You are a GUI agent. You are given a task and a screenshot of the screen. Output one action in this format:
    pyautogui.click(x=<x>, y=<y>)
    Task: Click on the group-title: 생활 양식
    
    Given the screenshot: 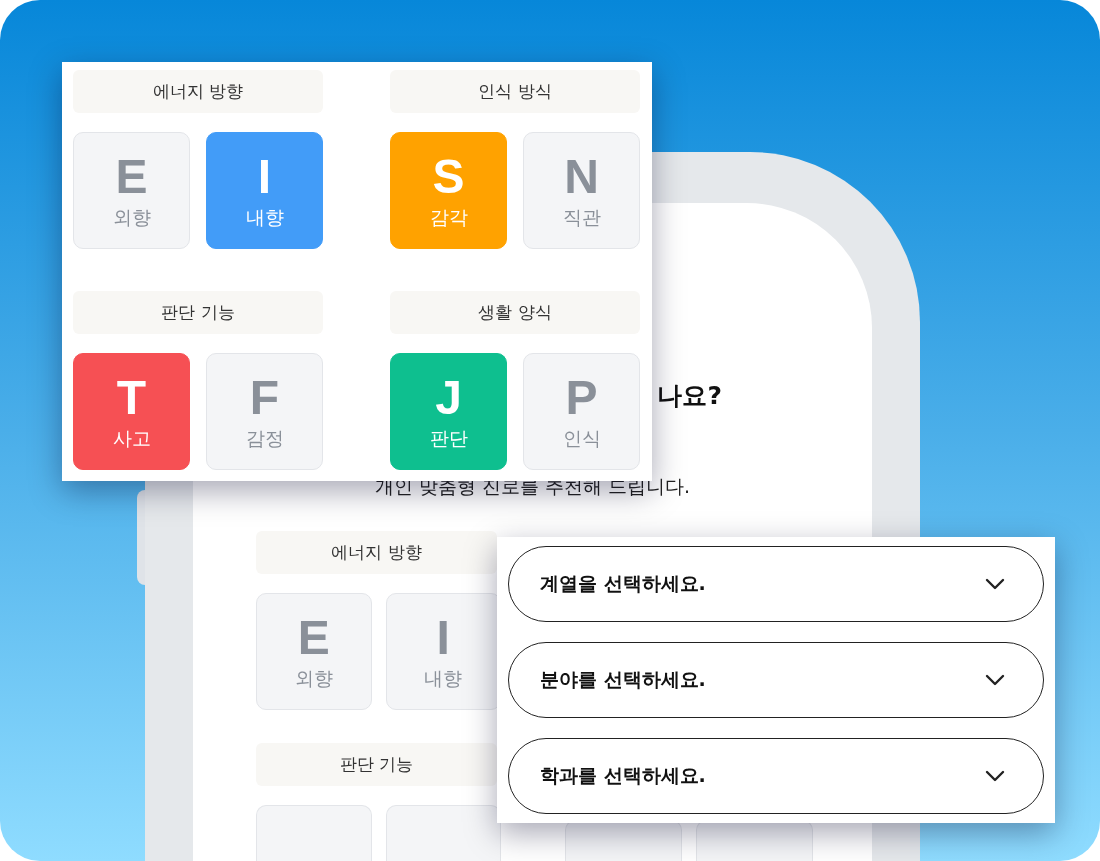 What is the action you would take?
    pyautogui.click(x=515, y=312)
    